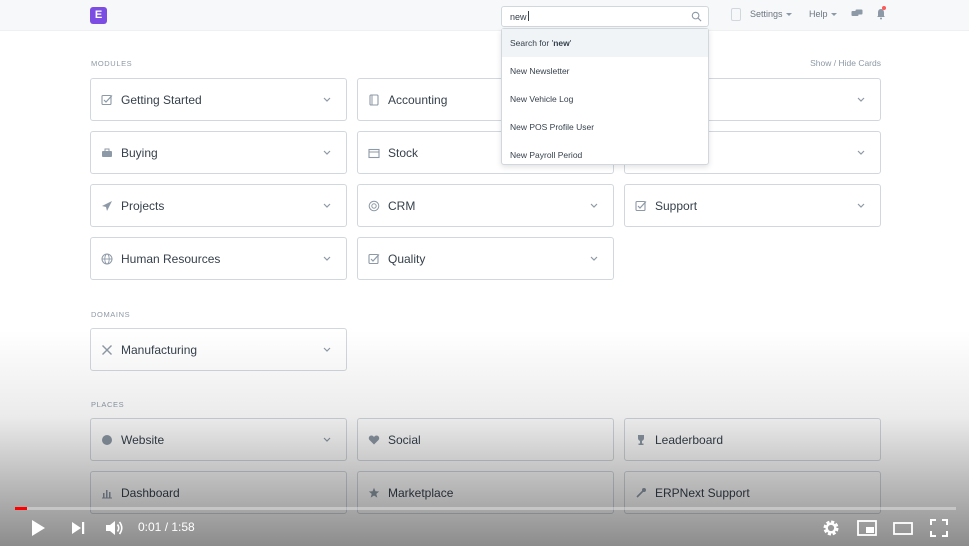 The image size is (969, 546). What do you see at coordinates (518, 17) in the screenshot?
I see `search-input-value: new` at bounding box center [518, 17].